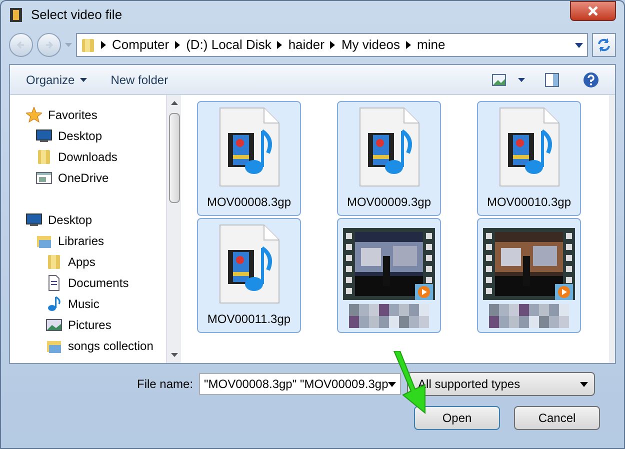 The width and height of the screenshot is (625, 449). Describe the element at coordinates (34, 114) in the screenshot. I see `star-icon` at that location.